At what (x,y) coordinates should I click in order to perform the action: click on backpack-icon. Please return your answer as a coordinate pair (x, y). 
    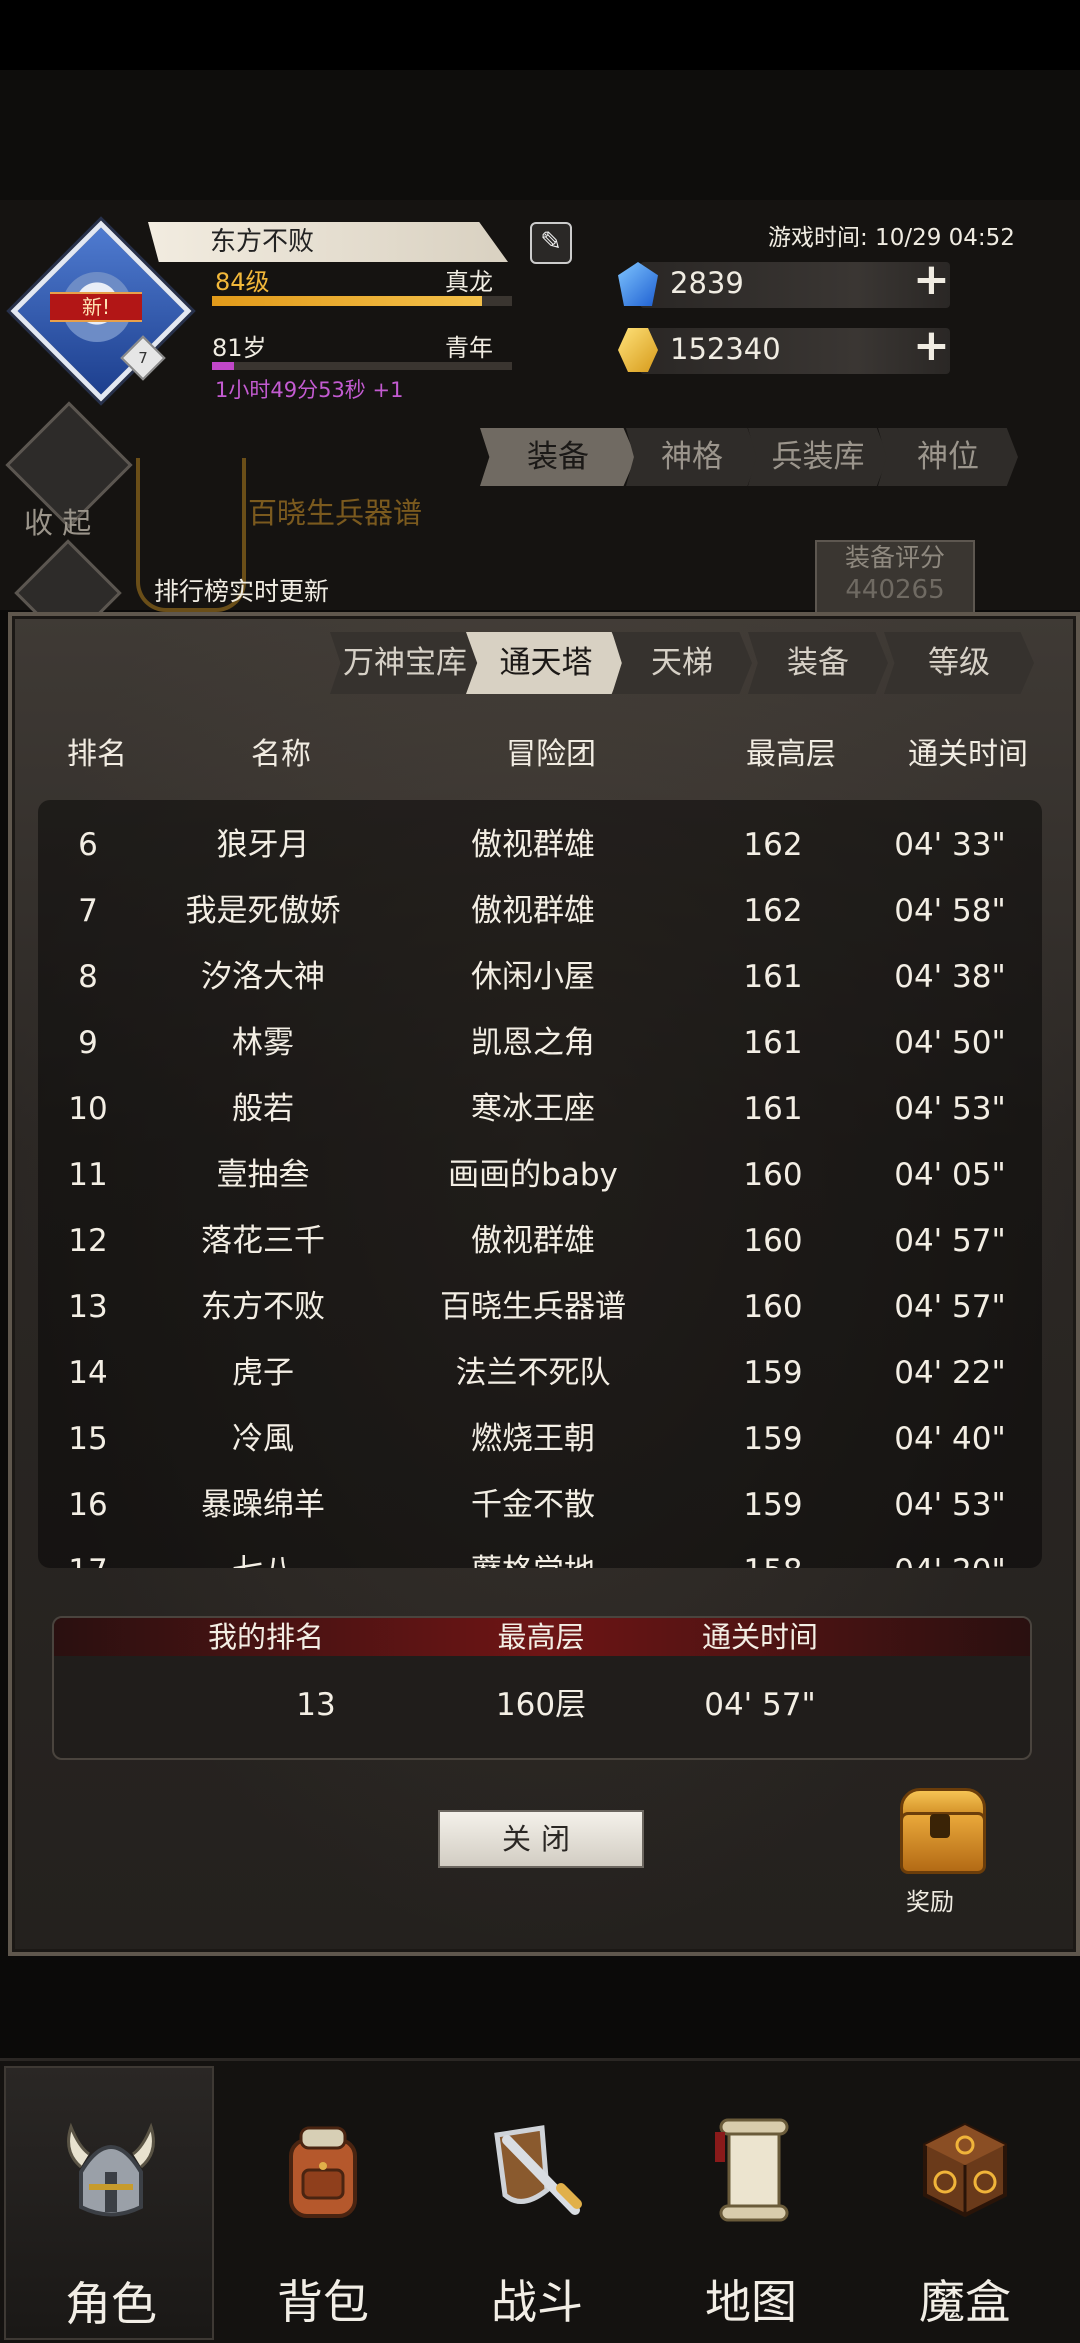
    Looking at the image, I should click on (323, 2172).